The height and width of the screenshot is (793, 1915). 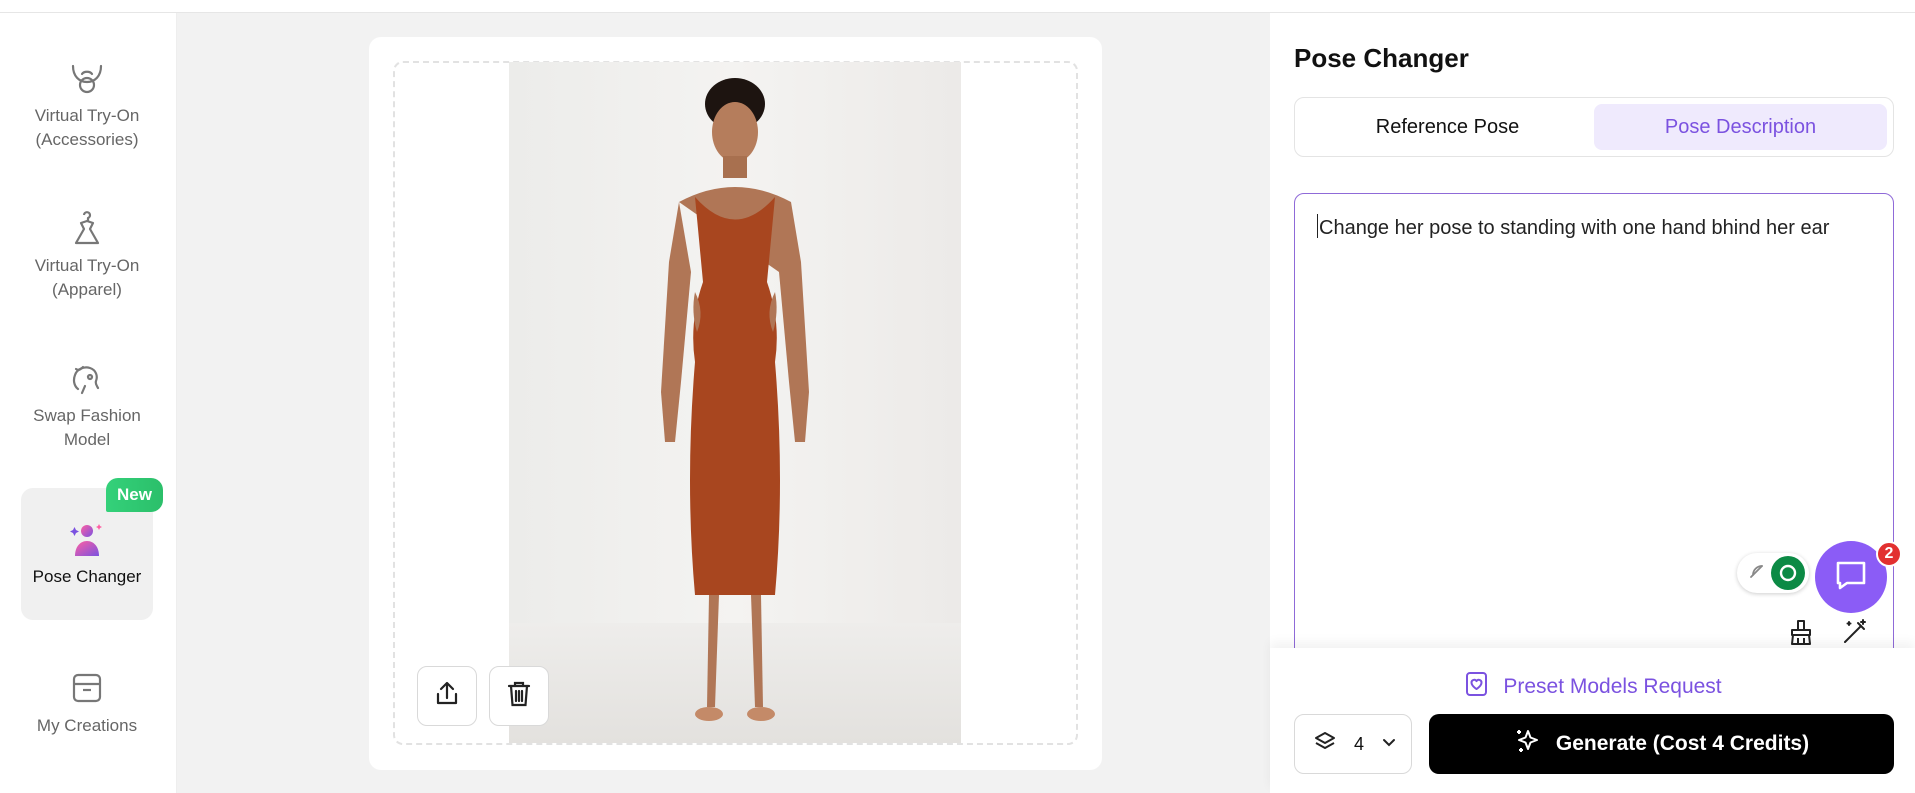 I want to click on grammar-check-icon, so click(x=1788, y=573).